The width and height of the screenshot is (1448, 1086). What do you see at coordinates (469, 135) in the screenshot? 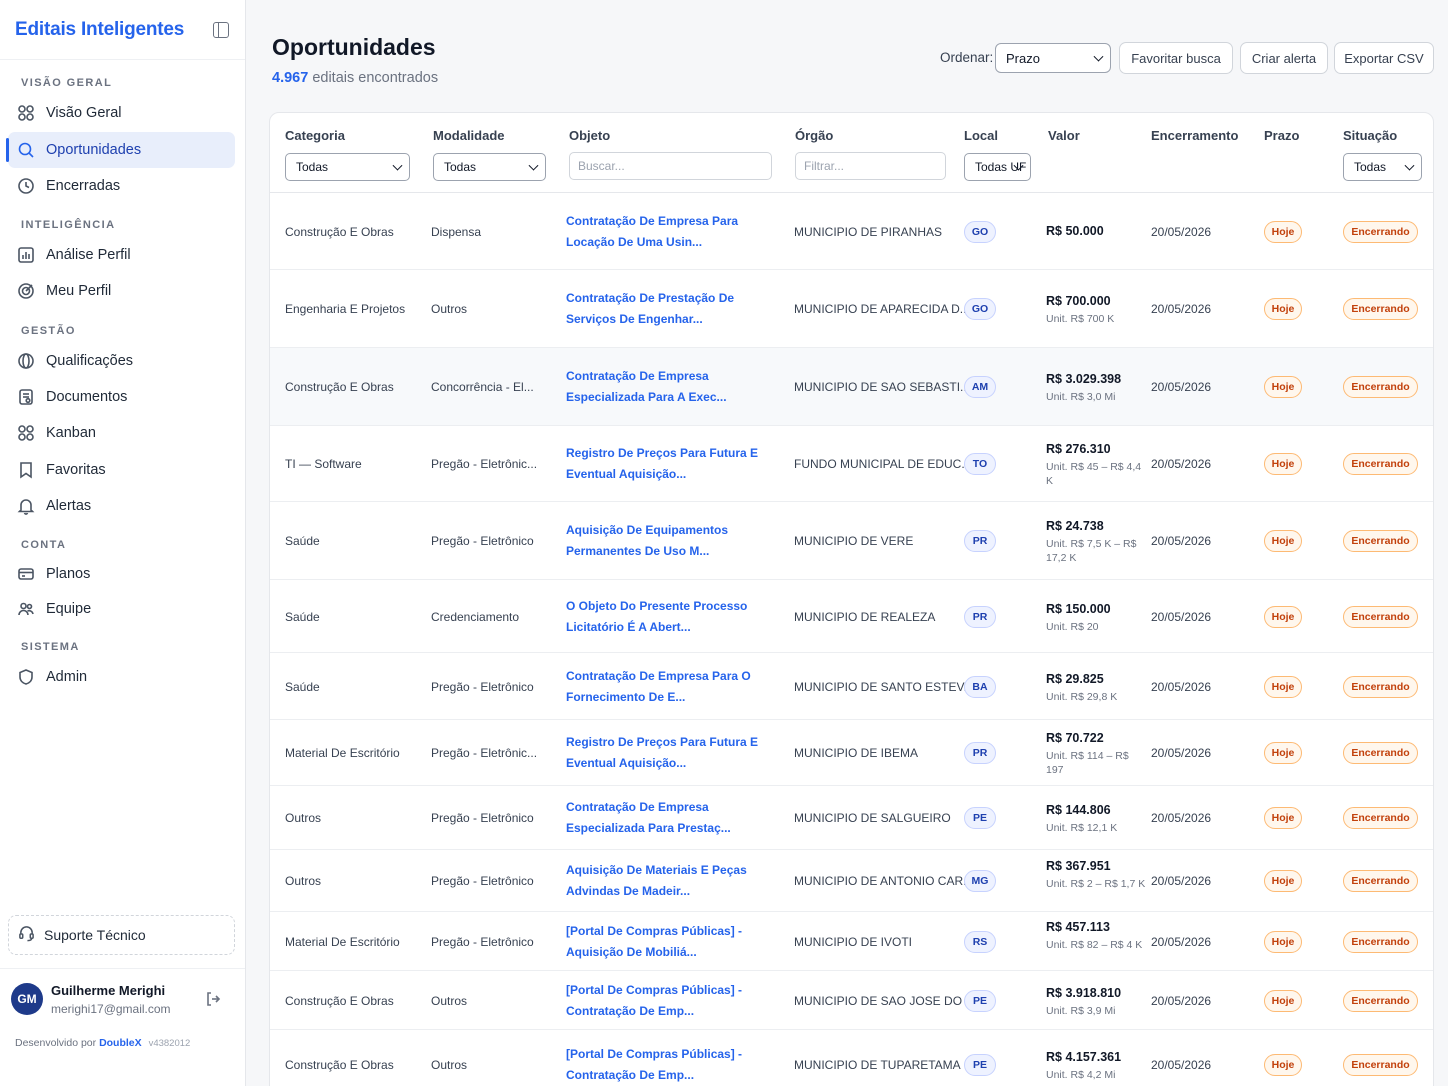
I see `col-header-modalidade: Modalidade` at bounding box center [469, 135].